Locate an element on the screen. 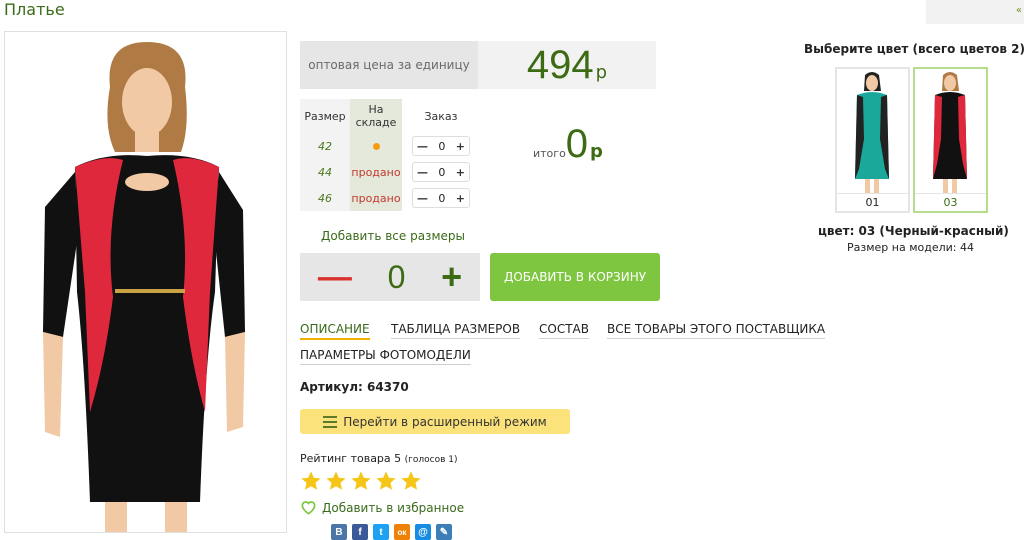 This screenshot has width=1024, height=540. table-row: 44 продано — 0 + is located at coordinates (390, 172).